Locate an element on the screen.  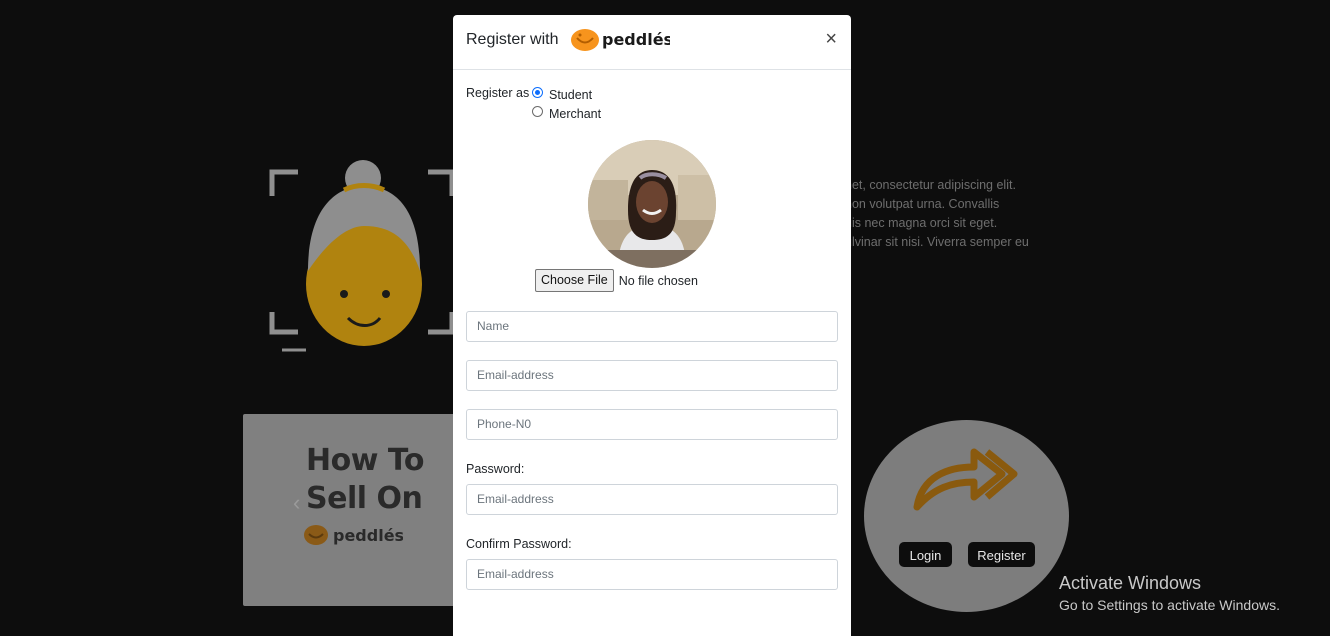
email-input: Email-address is located at coordinates (652, 375).